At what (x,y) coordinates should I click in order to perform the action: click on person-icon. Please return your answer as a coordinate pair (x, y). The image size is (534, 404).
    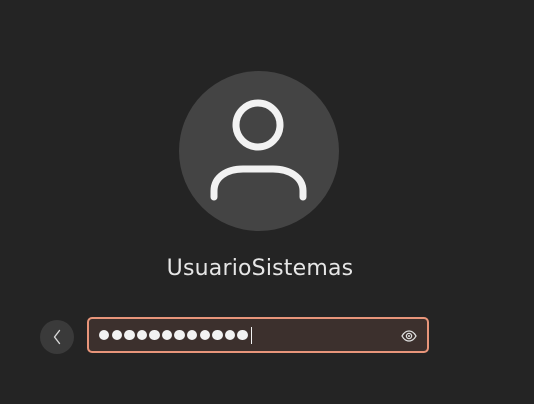
    Looking at the image, I should click on (258, 150).